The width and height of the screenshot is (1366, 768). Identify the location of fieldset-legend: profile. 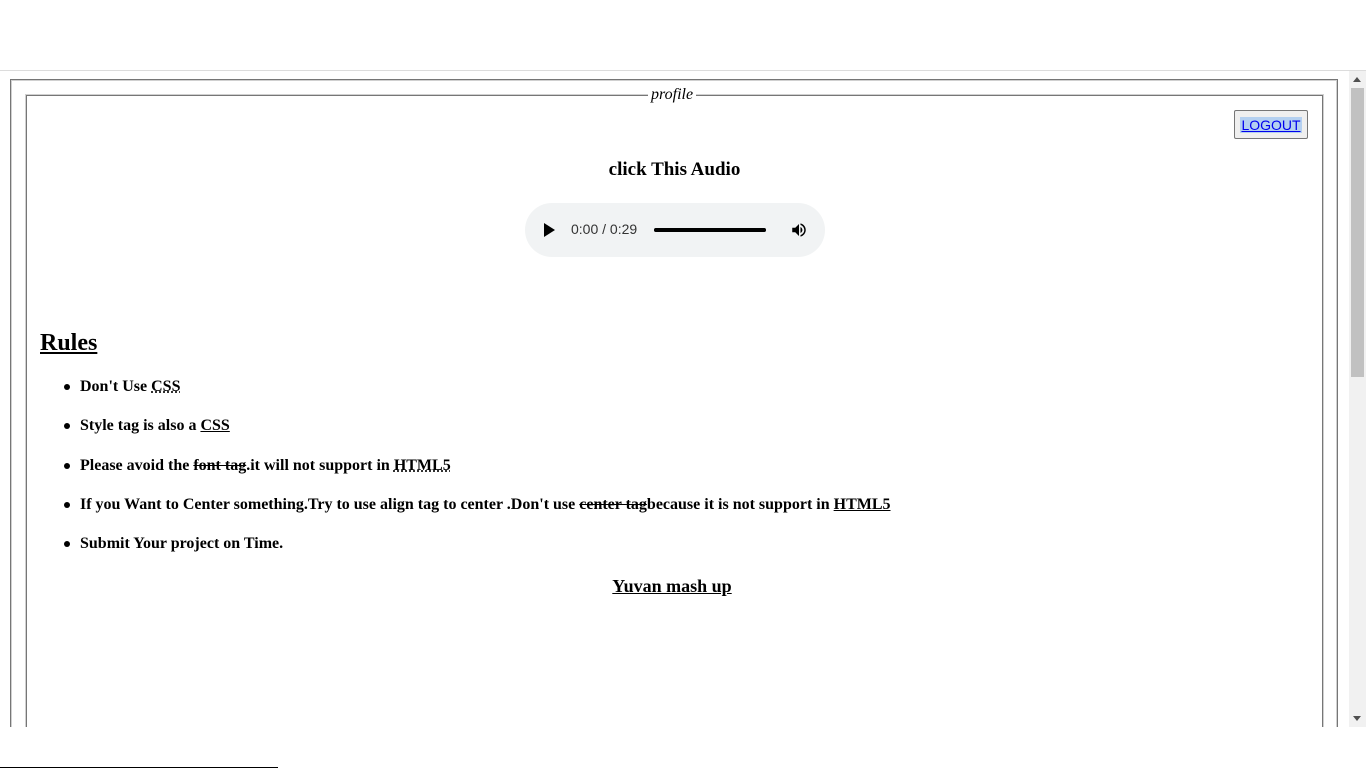
(672, 95).